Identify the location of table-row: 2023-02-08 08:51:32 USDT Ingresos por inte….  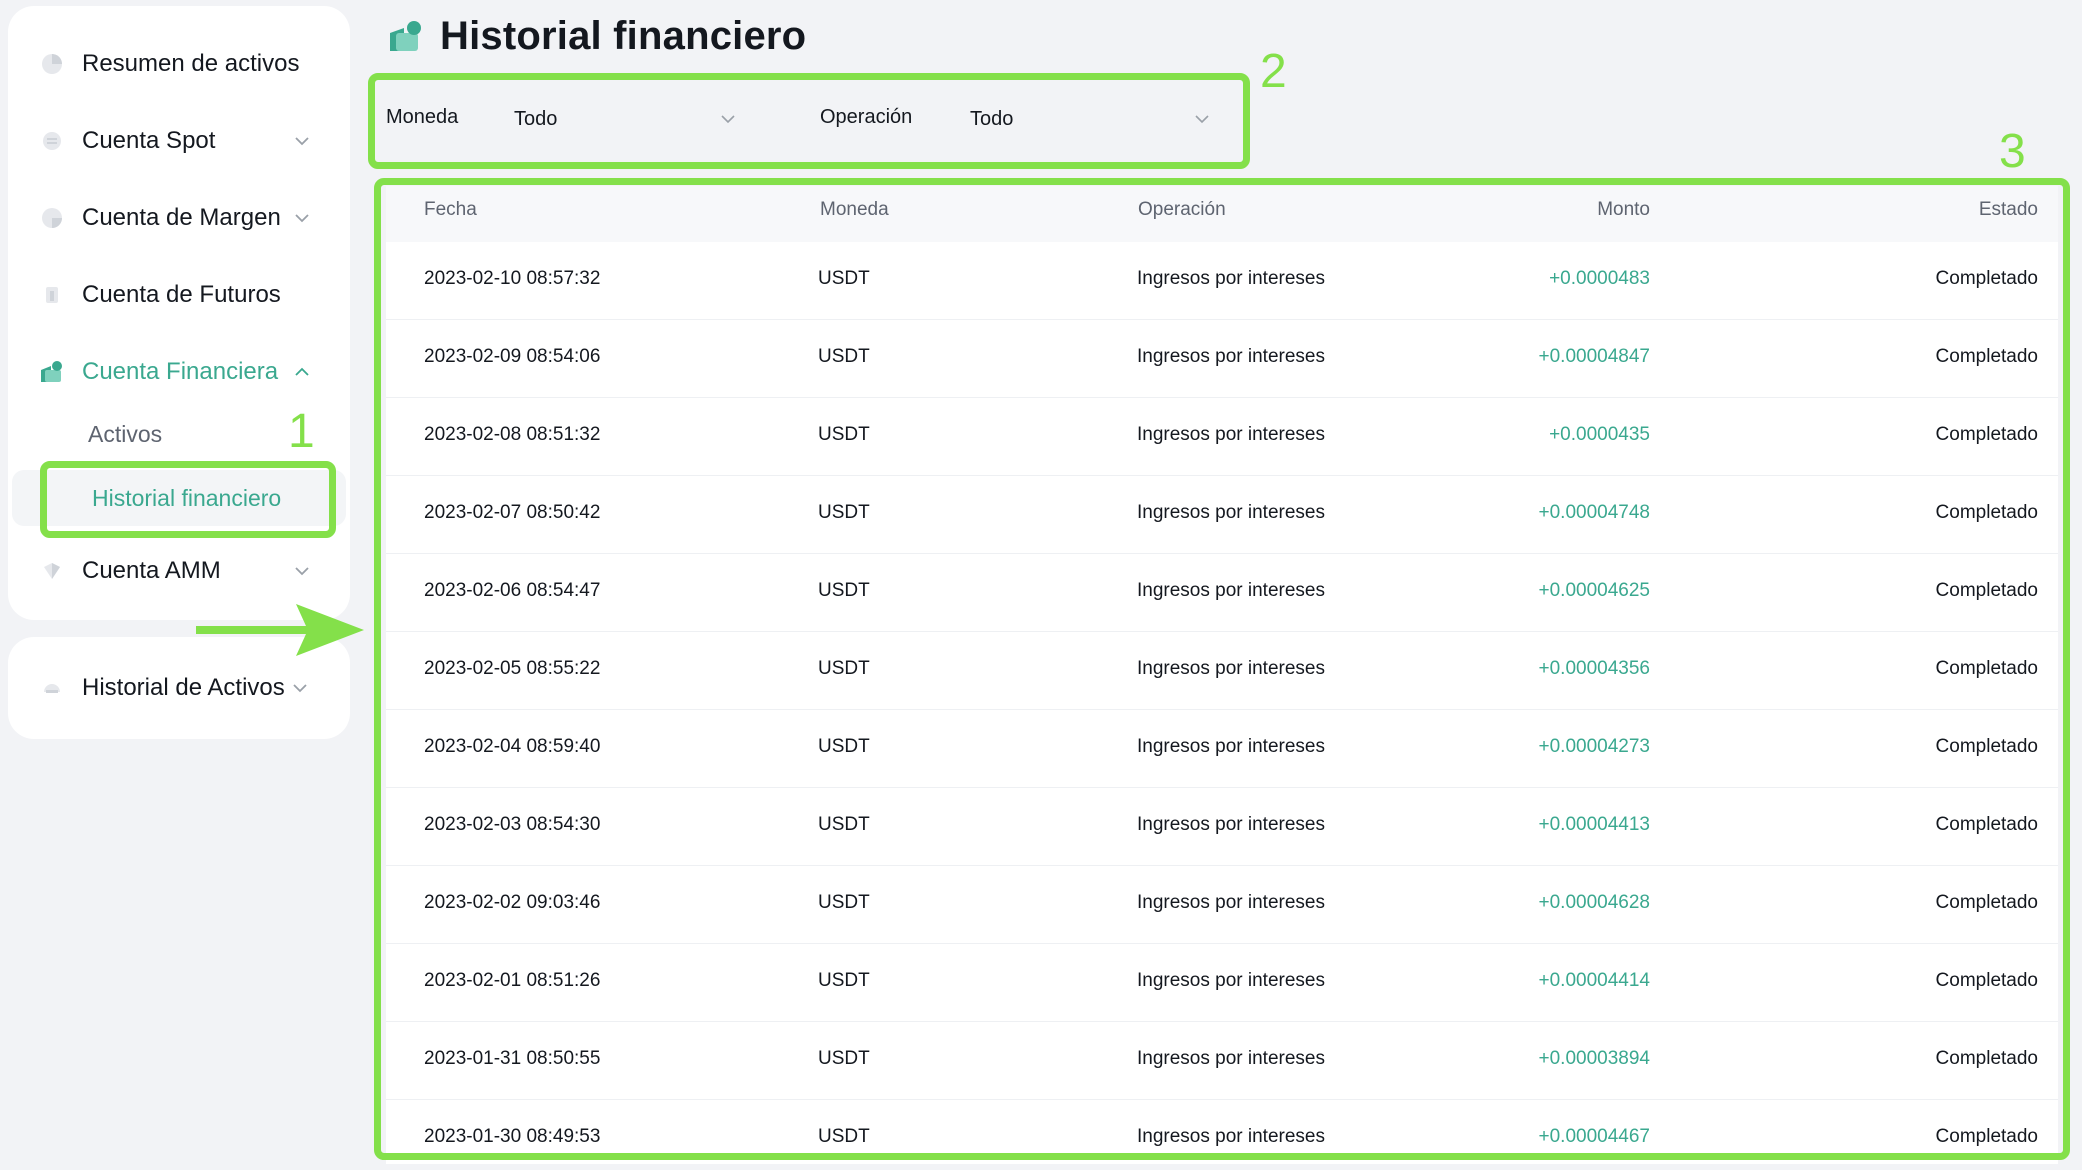
(1222, 437).